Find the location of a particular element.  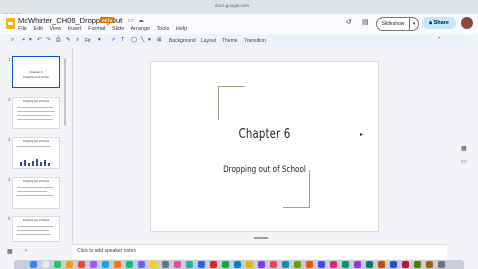

slide-title: Chapter 6 is located at coordinates (264, 134).